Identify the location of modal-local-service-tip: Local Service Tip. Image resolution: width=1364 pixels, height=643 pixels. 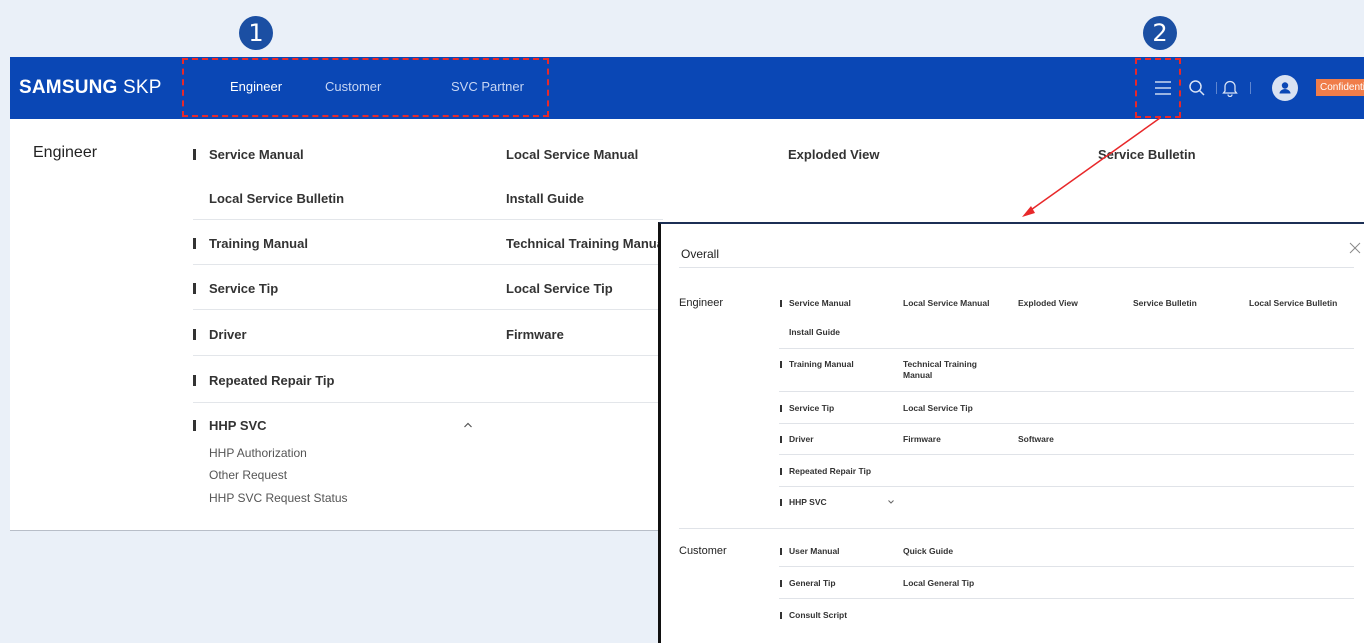
(938, 408).